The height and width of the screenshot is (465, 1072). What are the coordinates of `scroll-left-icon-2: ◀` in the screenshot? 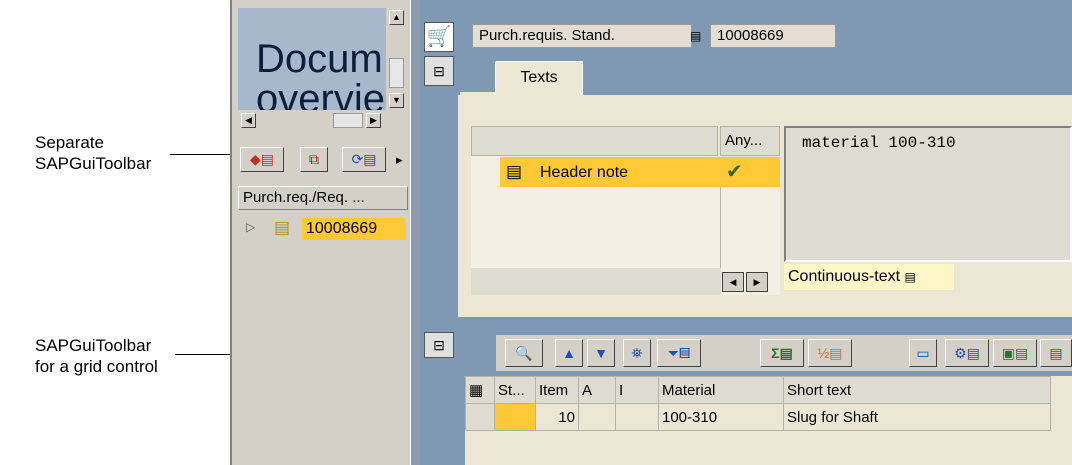 It's located at (733, 282).